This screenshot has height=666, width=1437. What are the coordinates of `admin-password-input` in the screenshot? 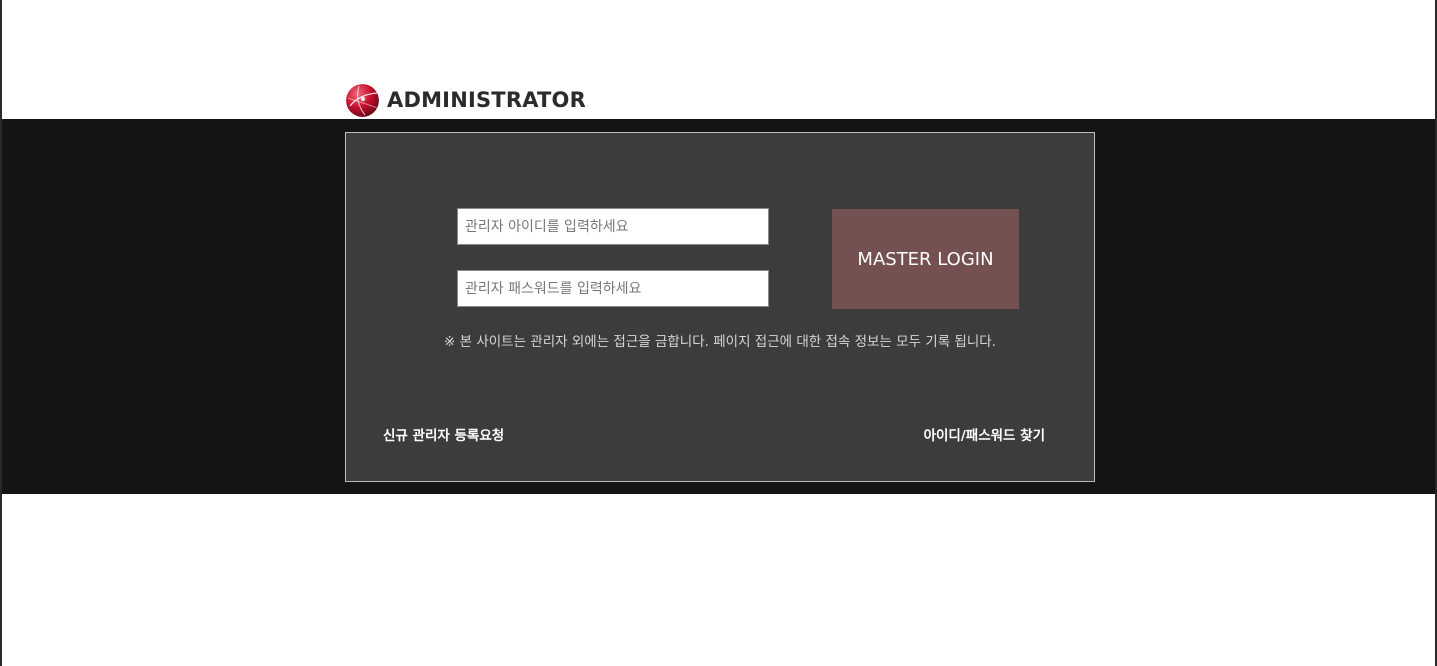 It's located at (613, 288).